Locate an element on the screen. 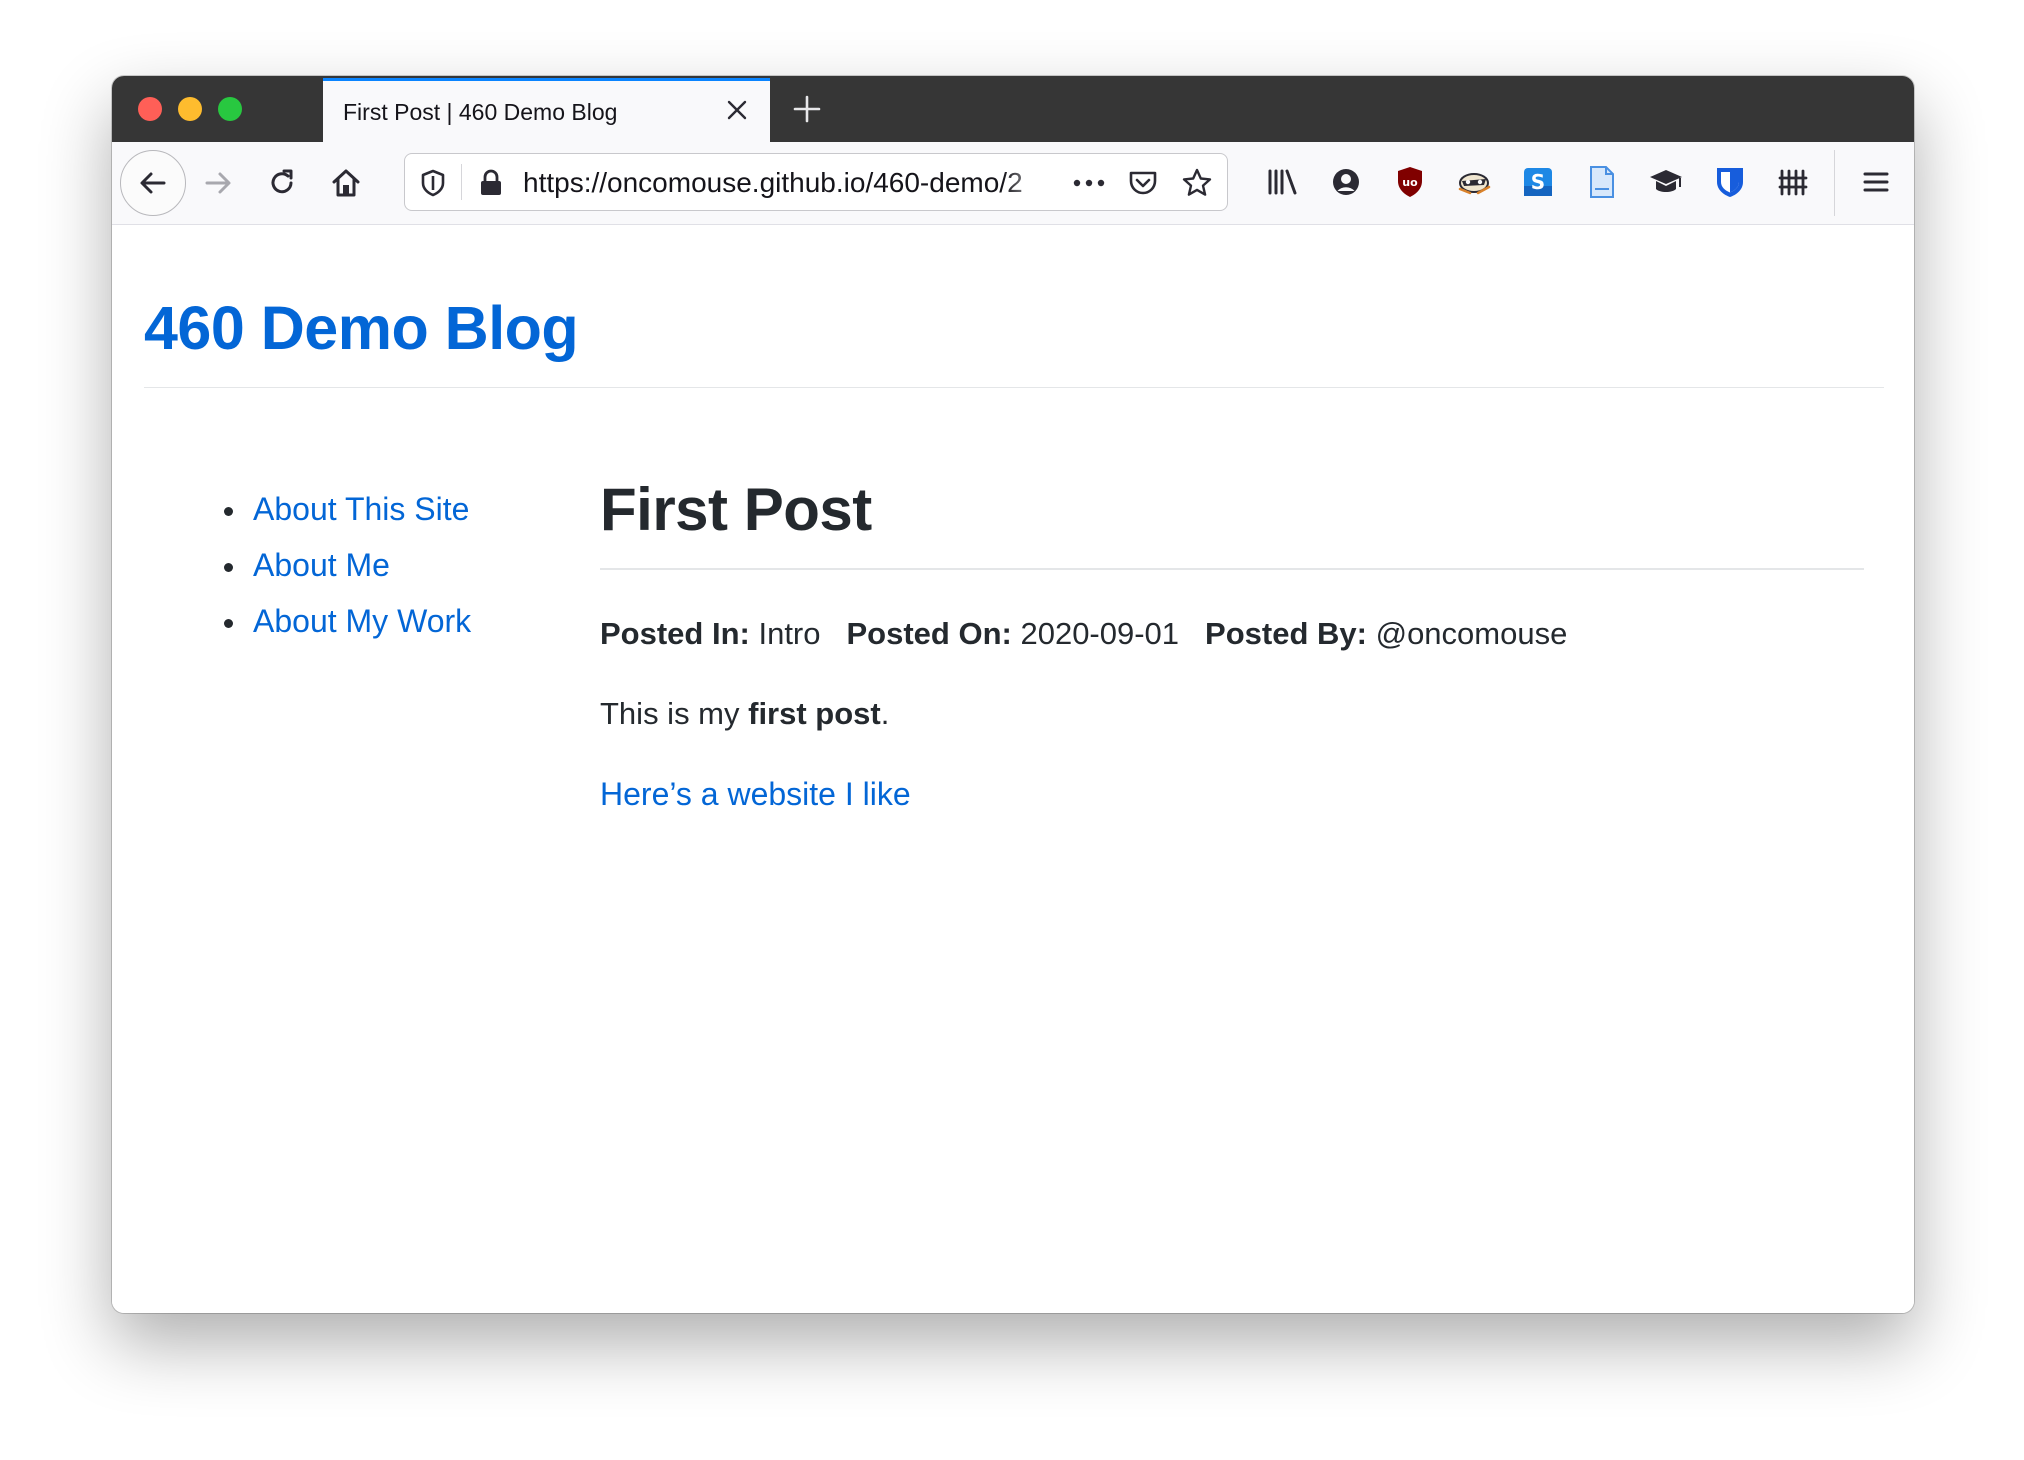  post-title: First Post is located at coordinates (736, 509).